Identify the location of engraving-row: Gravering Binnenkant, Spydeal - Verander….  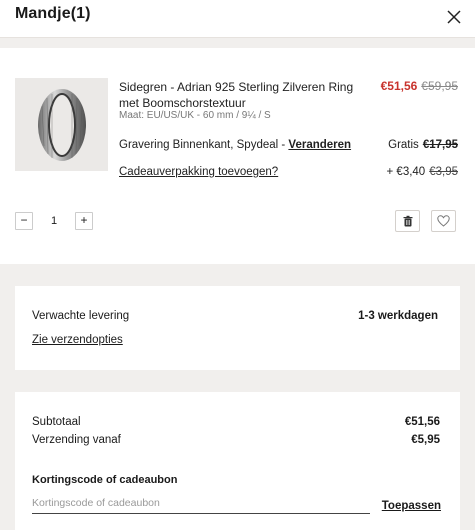
(235, 145).